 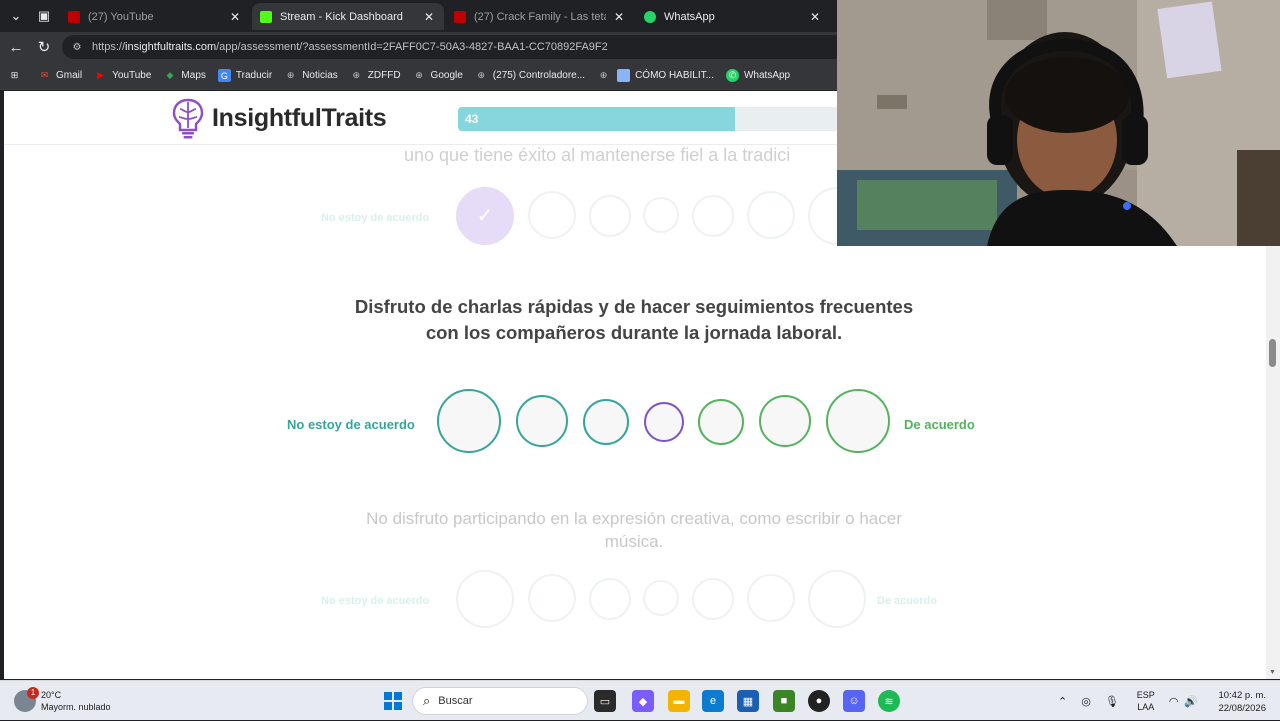 What do you see at coordinates (784, 701) in the screenshot?
I see `minecraft-icon: ■` at bounding box center [784, 701].